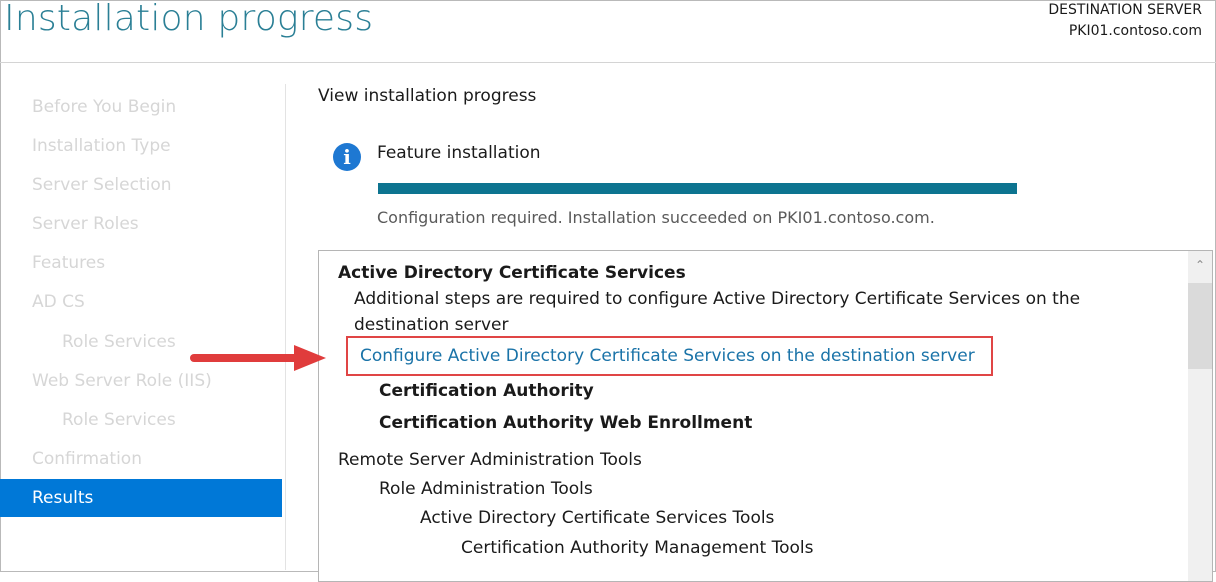 The width and height of the screenshot is (1216, 582). Describe the element at coordinates (258, 358) in the screenshot. I see `callout-arrow-icon` at that location.